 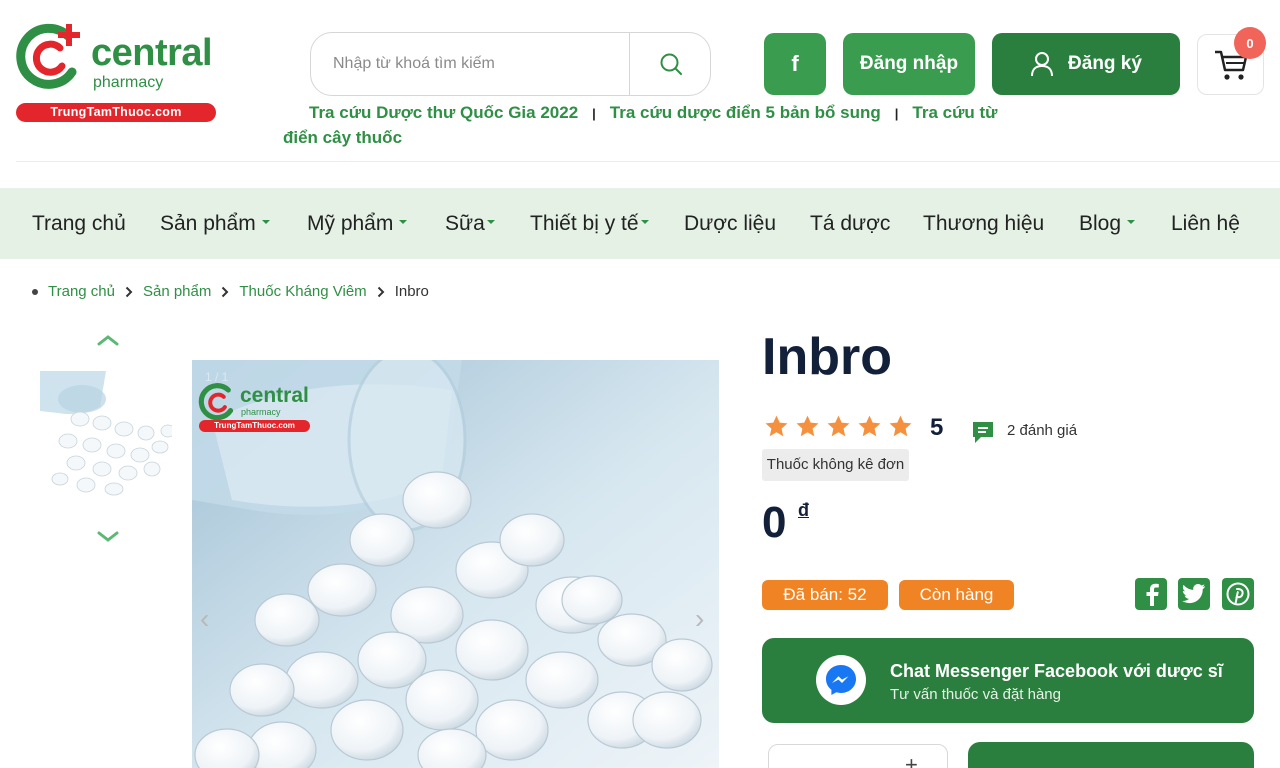 I want to click on nav-item-lien-he: Liên hệ, so click(x=1205, y=223).